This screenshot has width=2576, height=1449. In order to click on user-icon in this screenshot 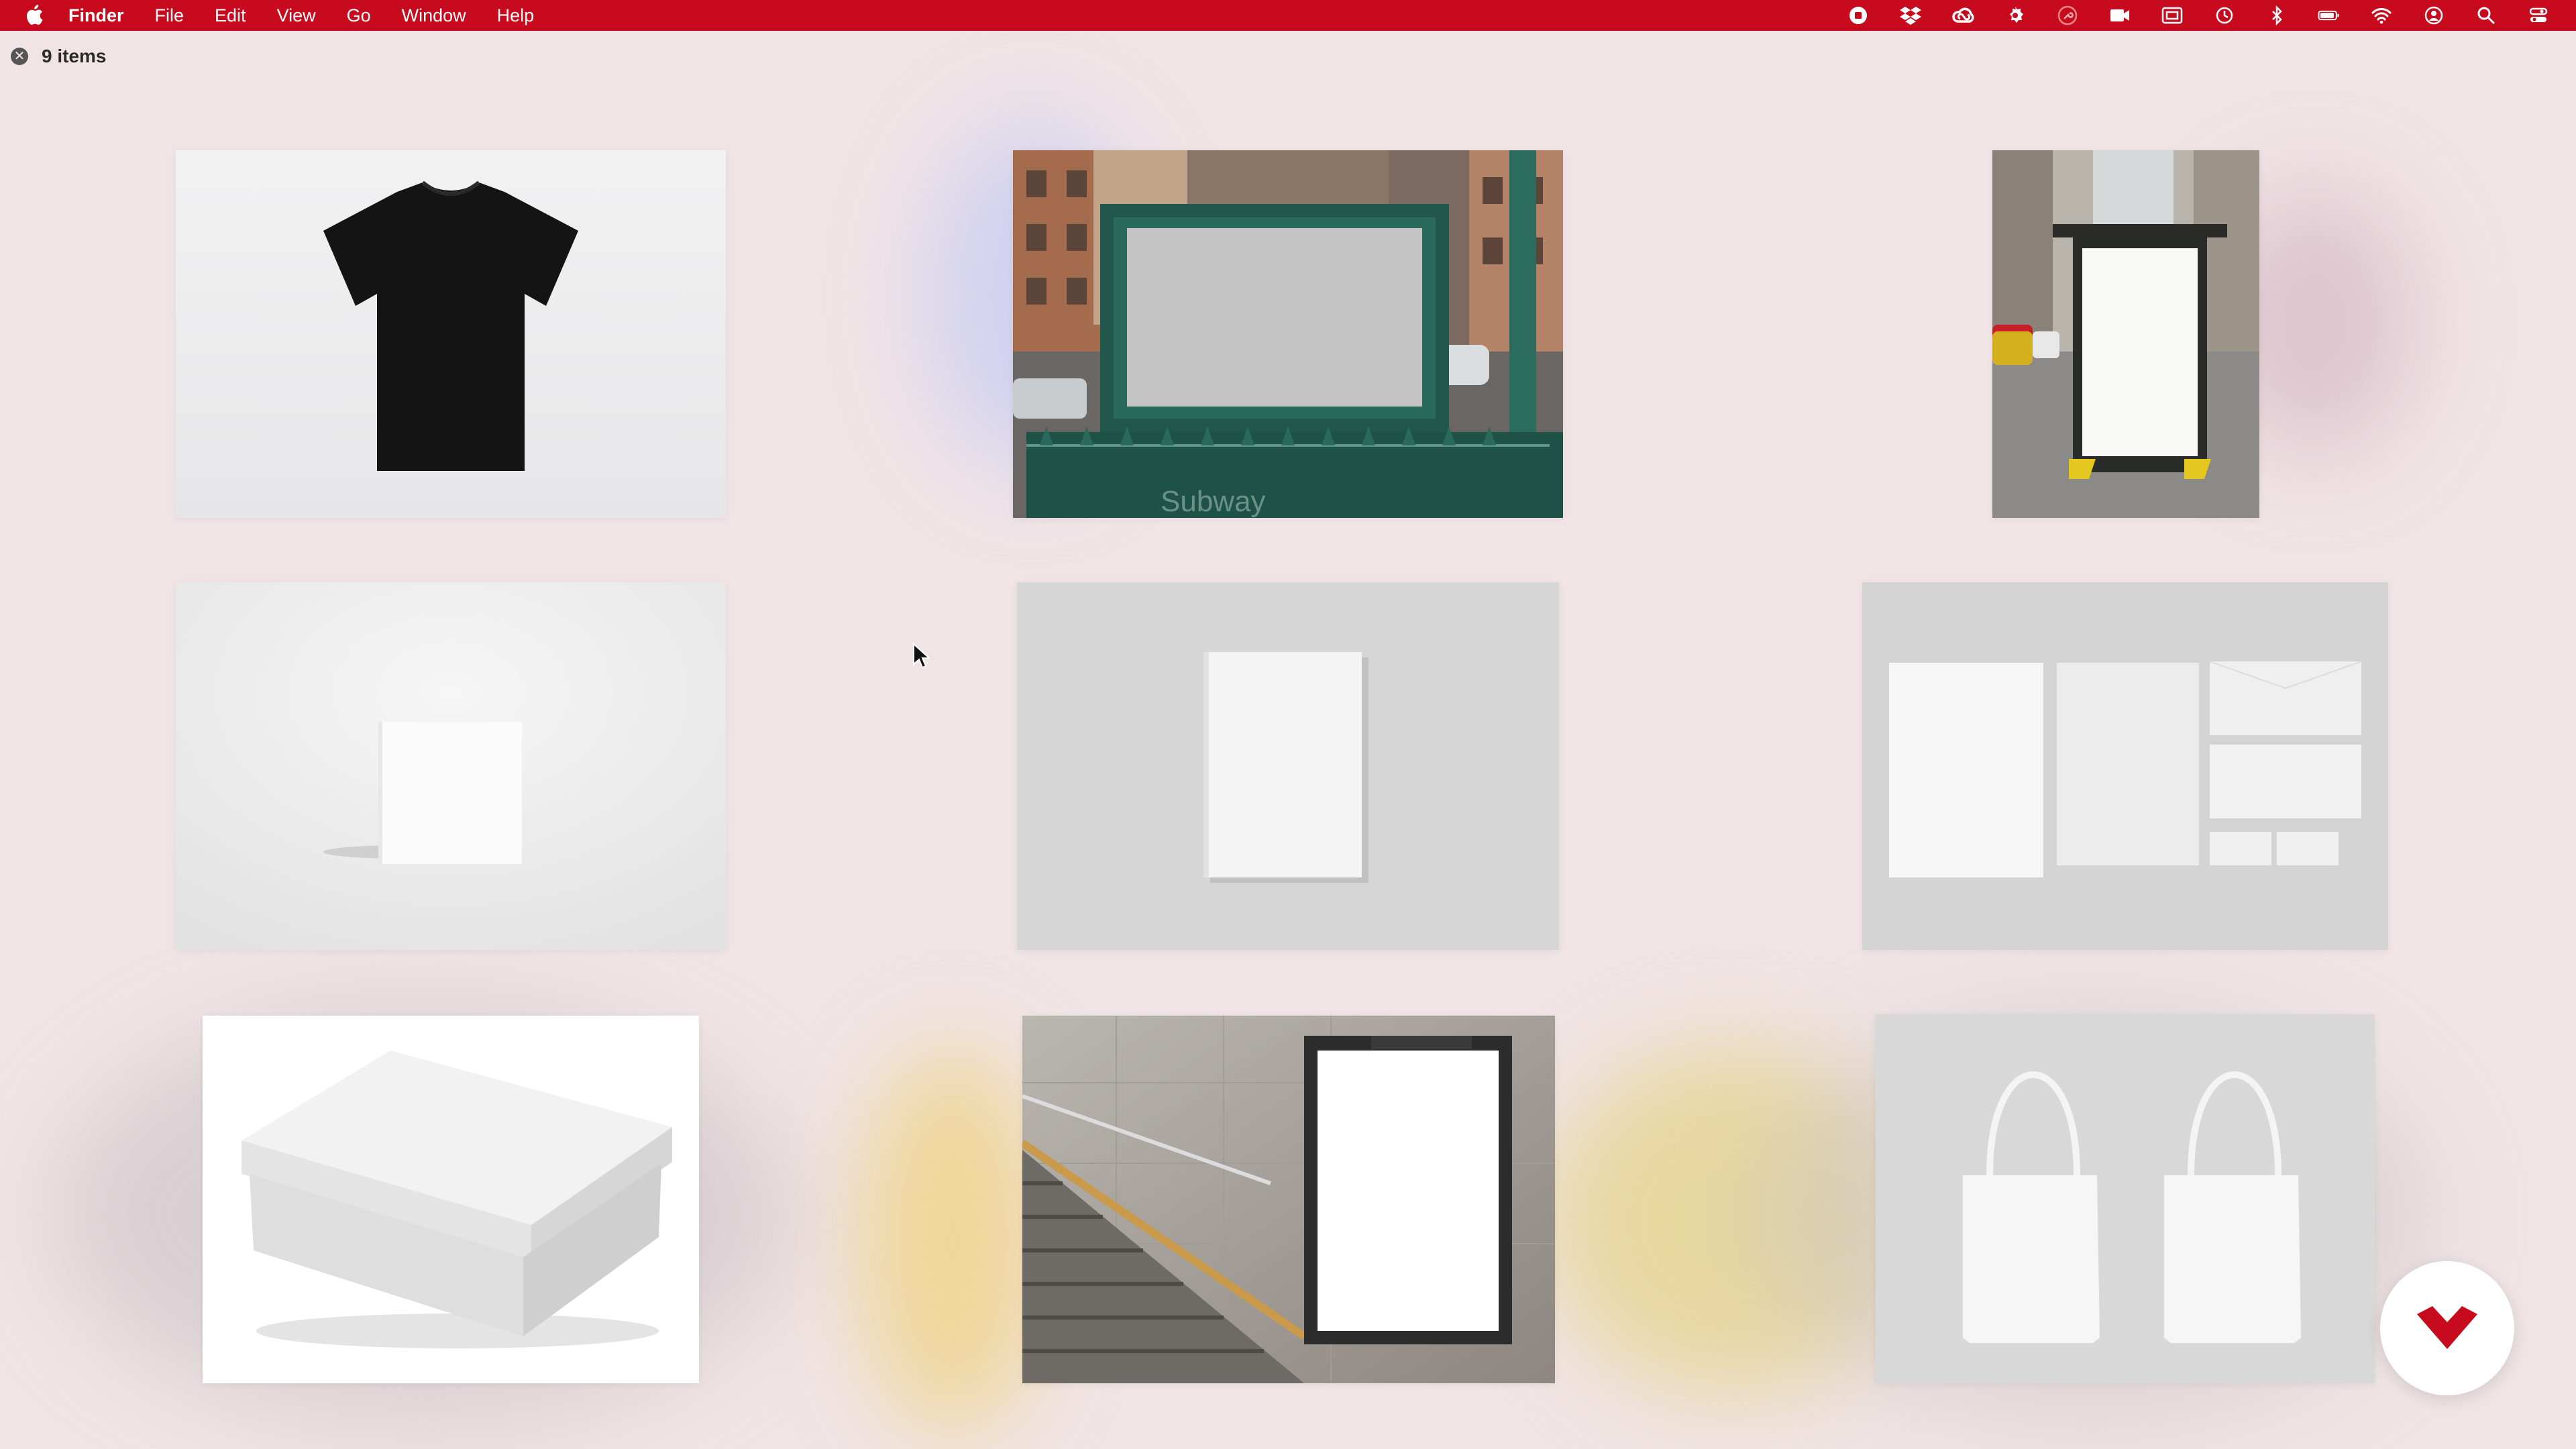, I will do `click(2434, 15)`.